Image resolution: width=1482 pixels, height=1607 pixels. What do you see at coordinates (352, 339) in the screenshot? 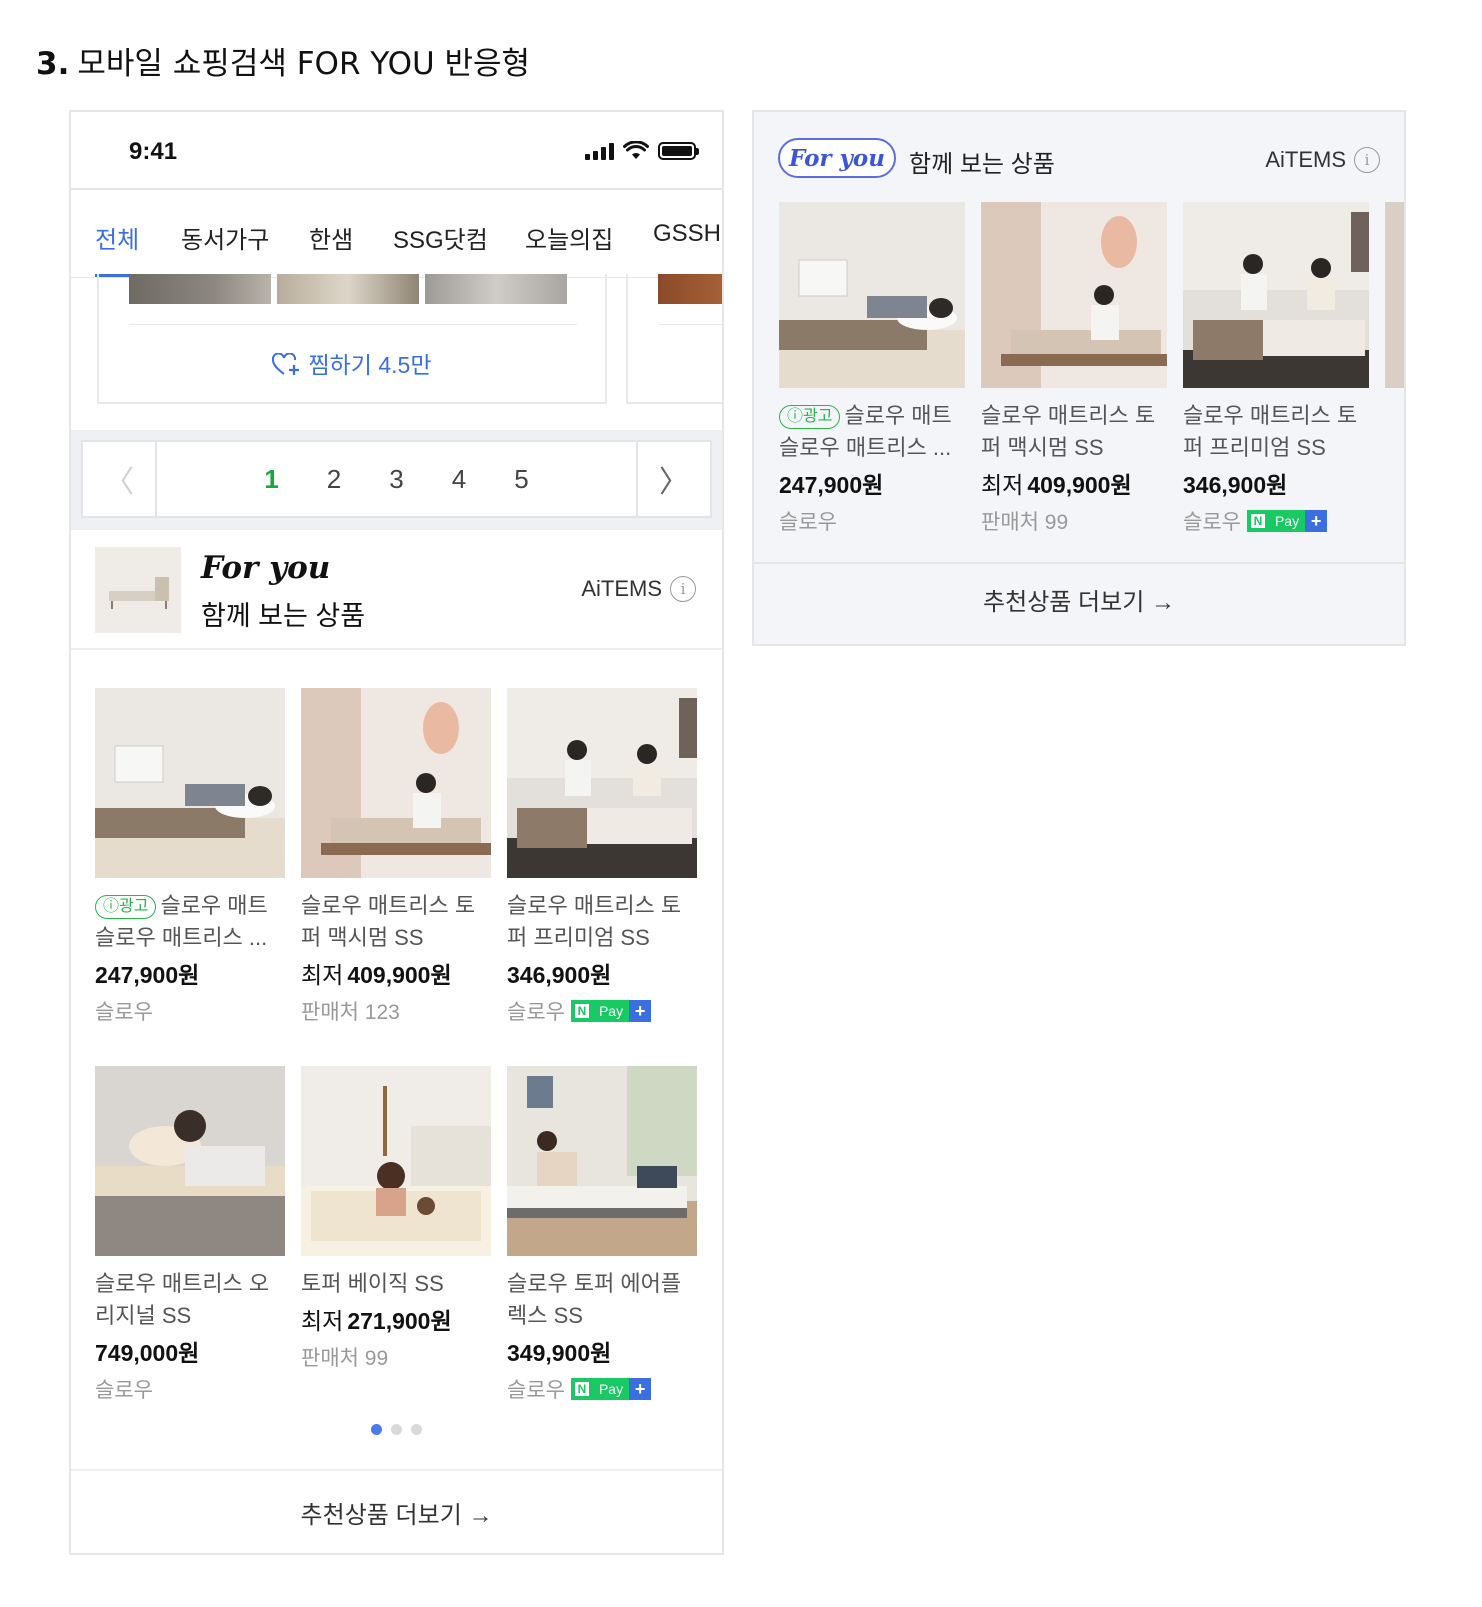
I see `product-card: 찜하기 4.5만` at bounding box center [352, 339].